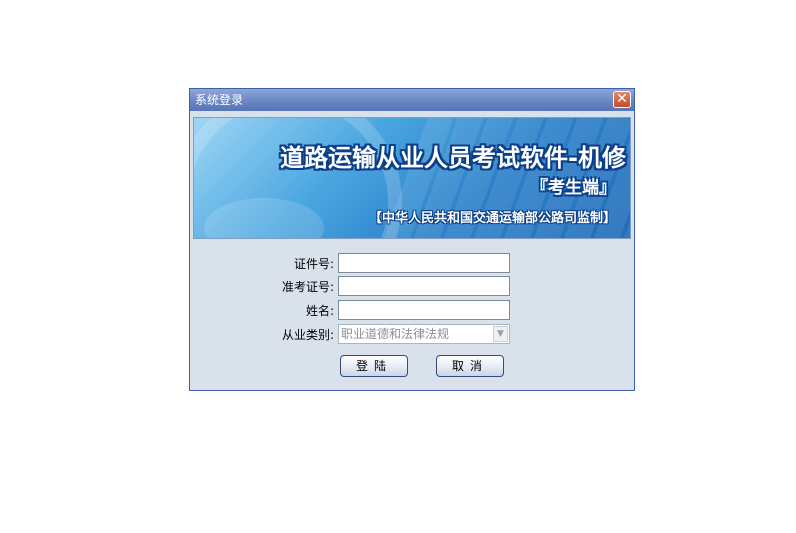 The width and height of the screenshot is (796, 533). I want to click on id-number-label: 证件号:, so click(313, 264).